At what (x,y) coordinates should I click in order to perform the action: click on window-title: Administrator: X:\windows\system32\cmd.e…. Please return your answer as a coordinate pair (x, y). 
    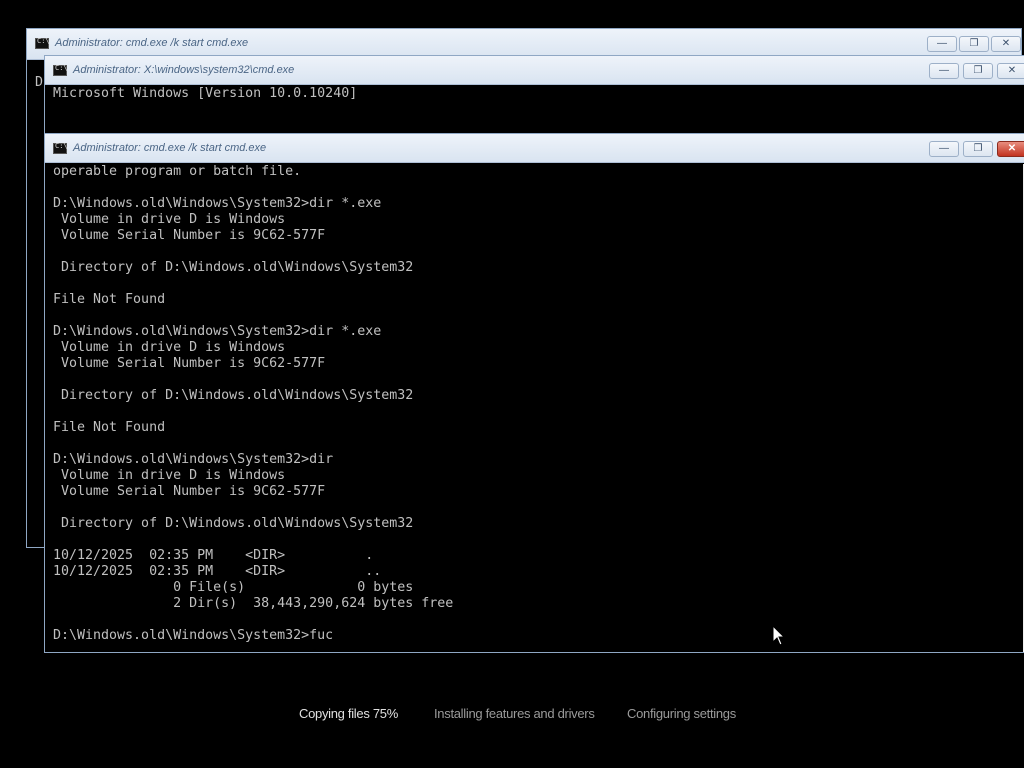
    Looking at the image, I should click on (184, 70).